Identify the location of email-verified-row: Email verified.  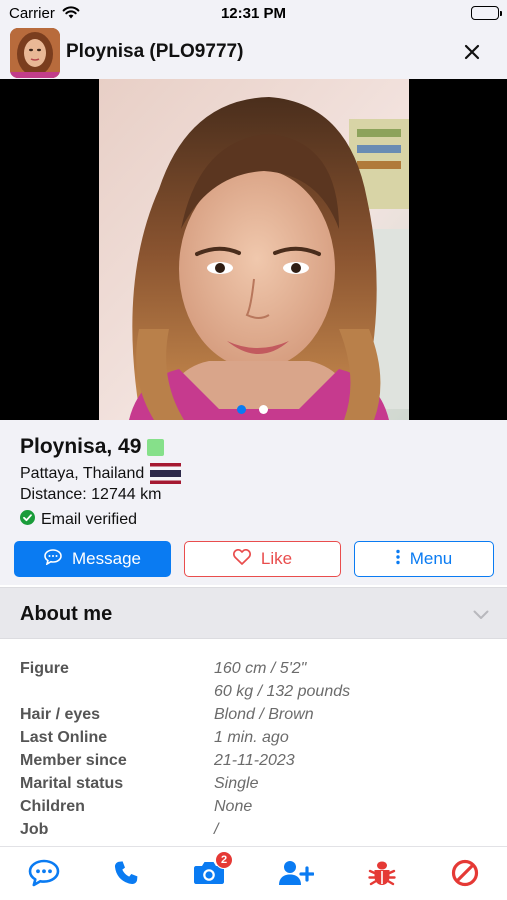
(78, 520).